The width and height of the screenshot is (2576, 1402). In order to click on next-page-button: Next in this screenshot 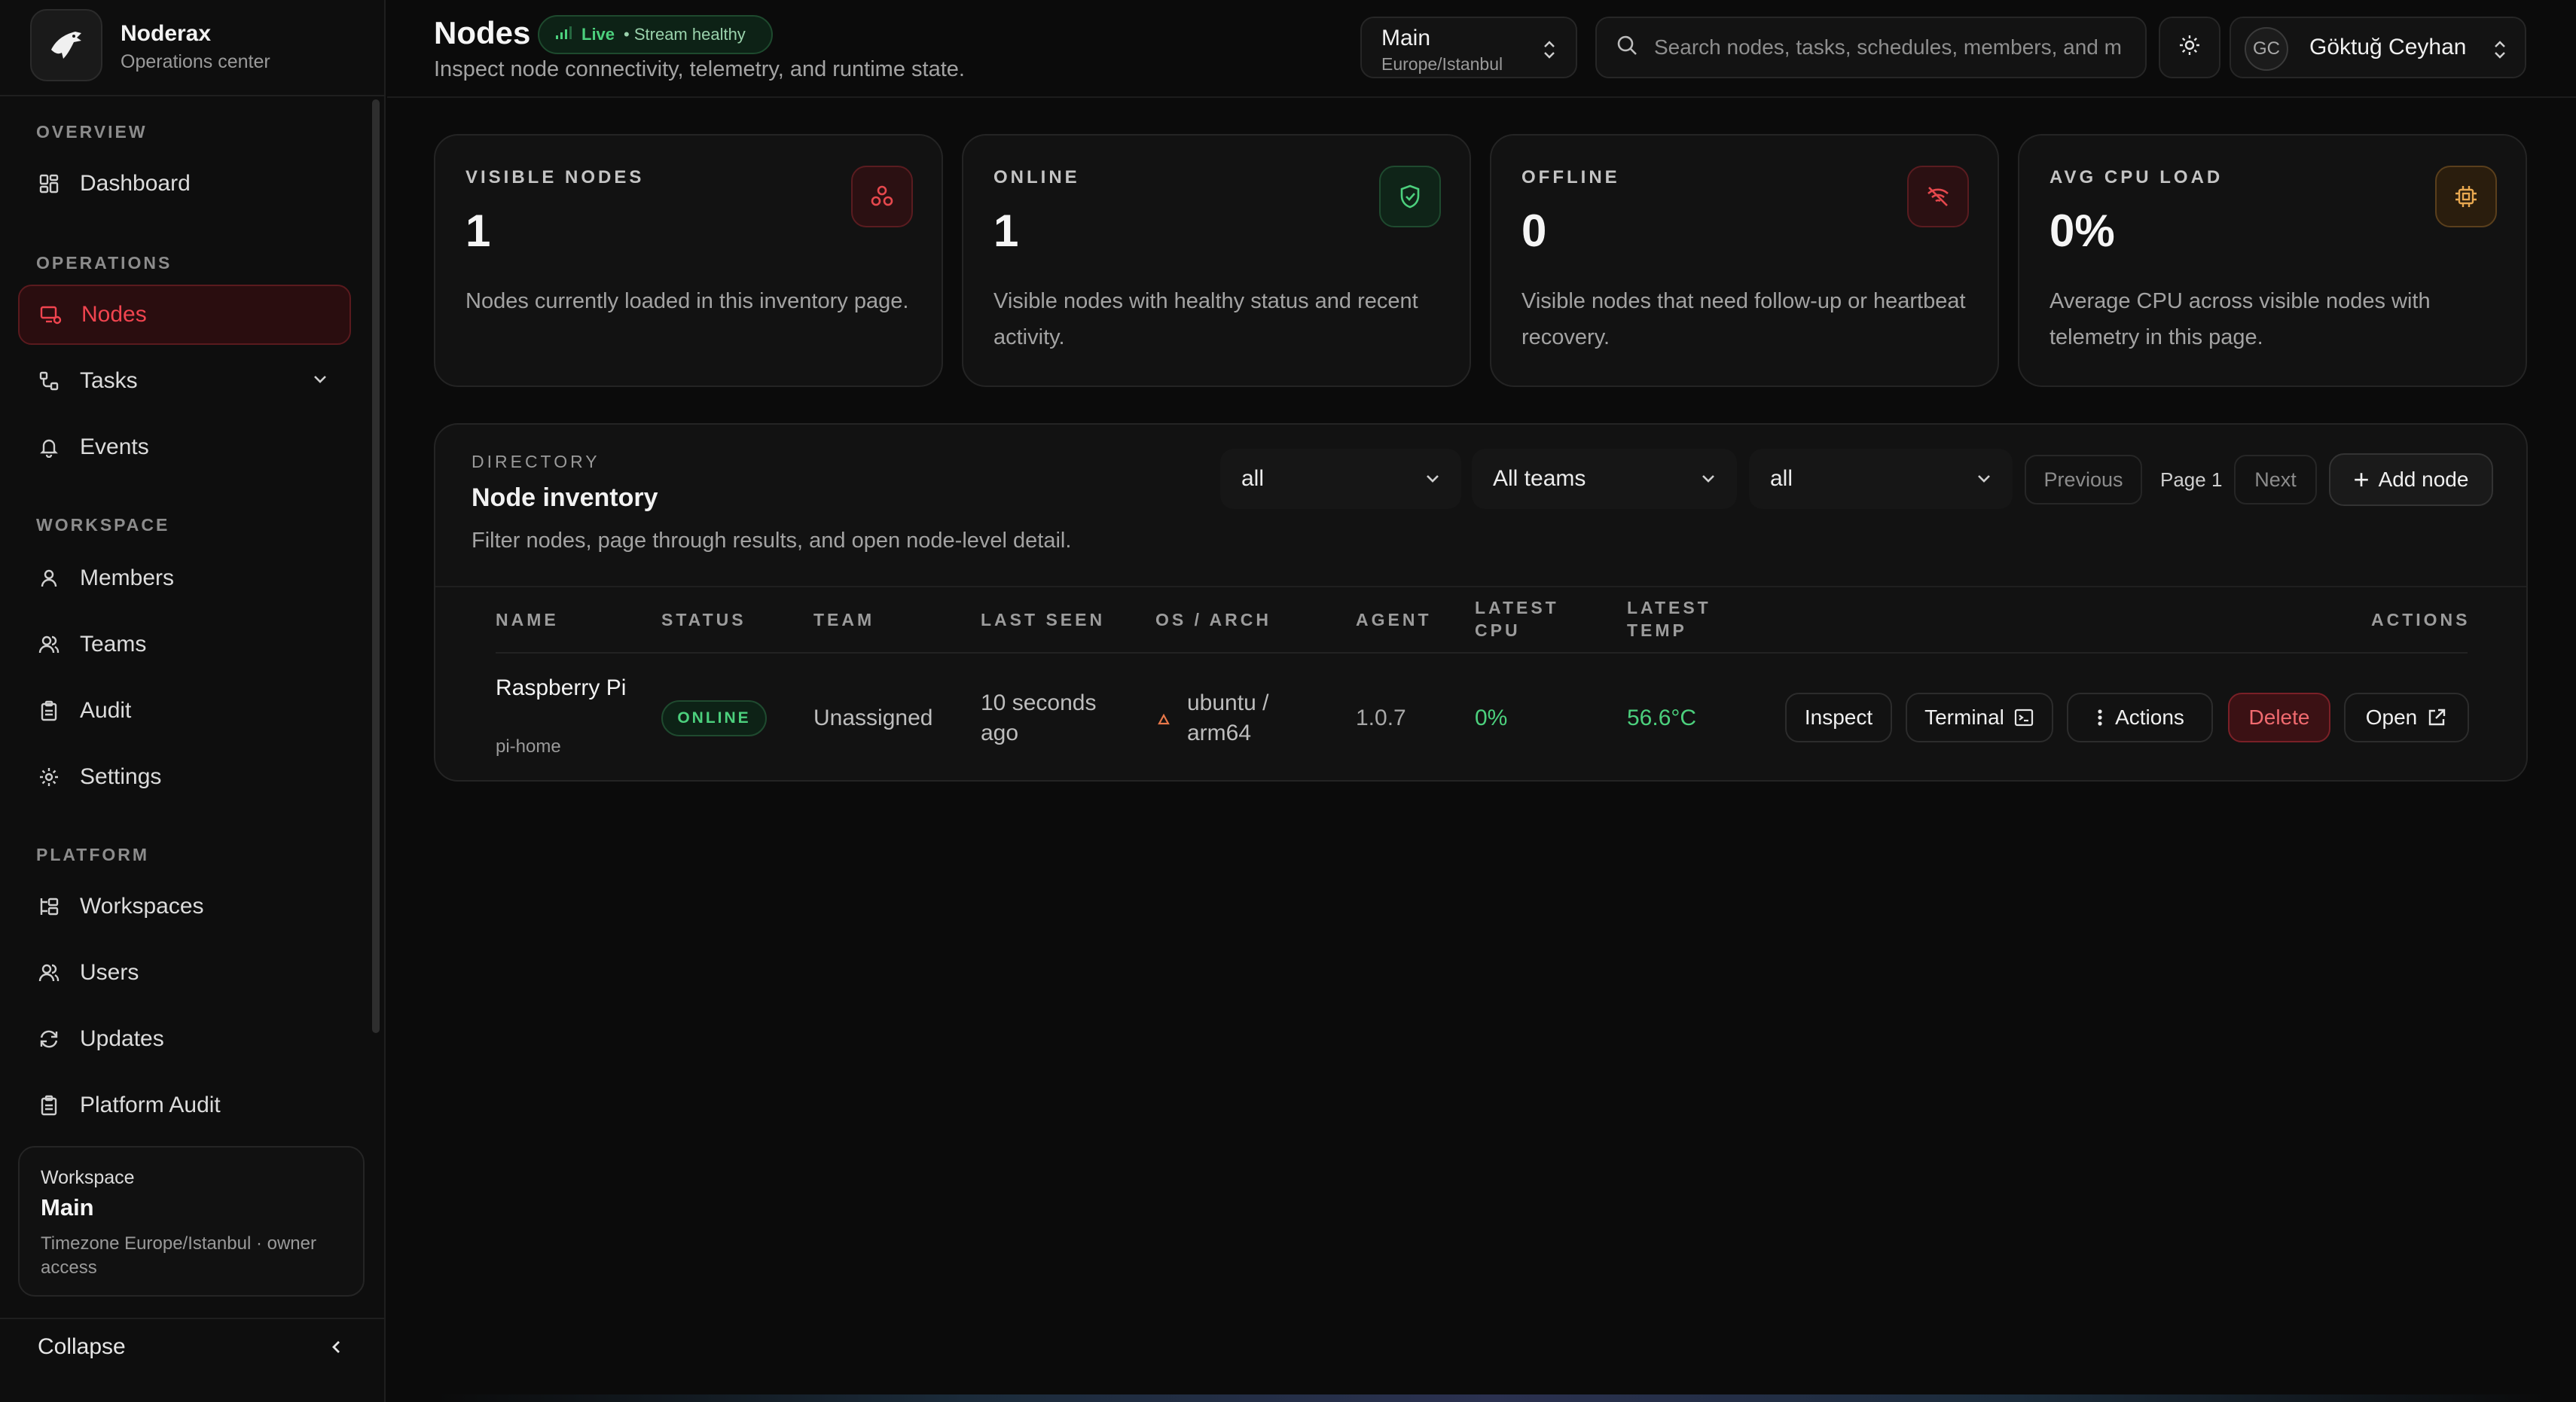, I will do `click(2276, 479)`.